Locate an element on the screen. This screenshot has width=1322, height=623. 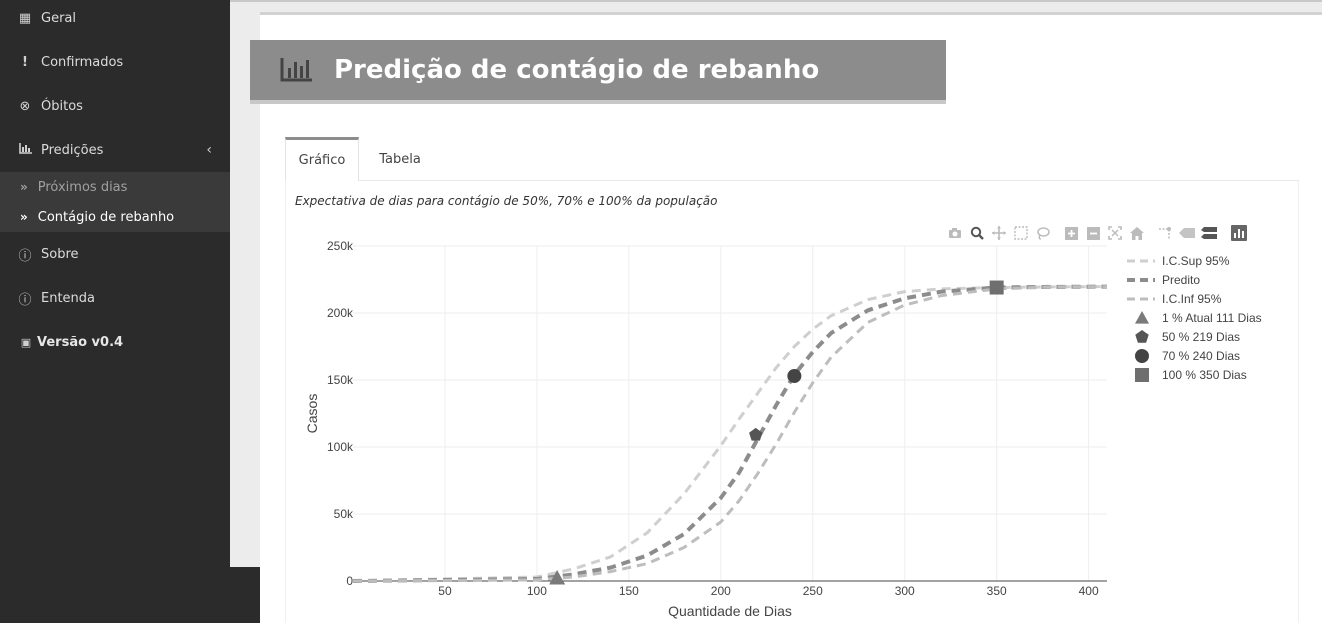
sidebar-item-entenda: ⓘ Entenda is located at coordinates (115, 298).